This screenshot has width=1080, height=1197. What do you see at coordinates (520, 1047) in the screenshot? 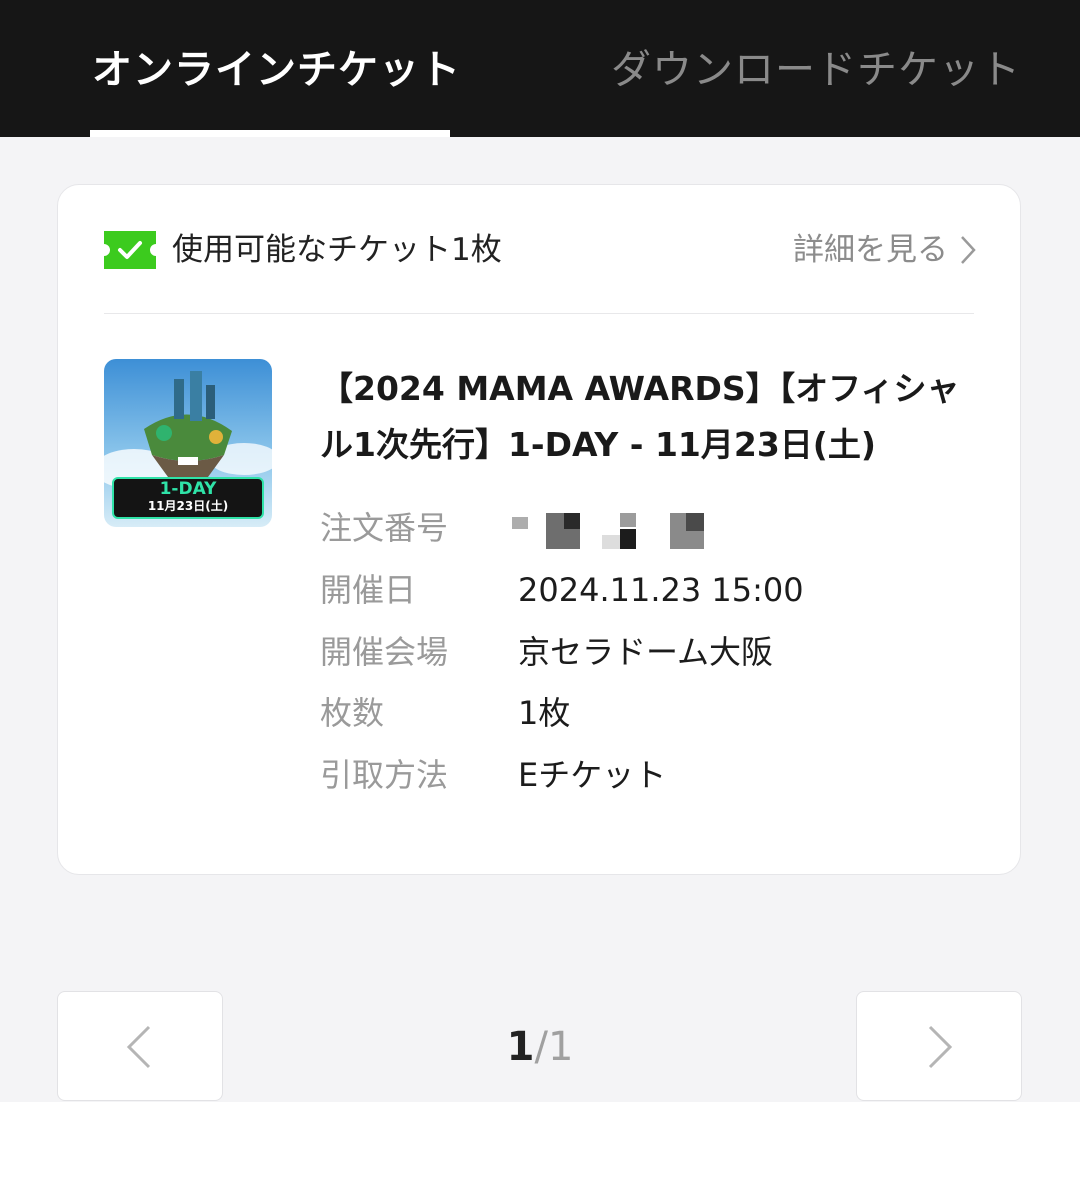
I see `current-page: 1` at bounding box center [520, 1047].